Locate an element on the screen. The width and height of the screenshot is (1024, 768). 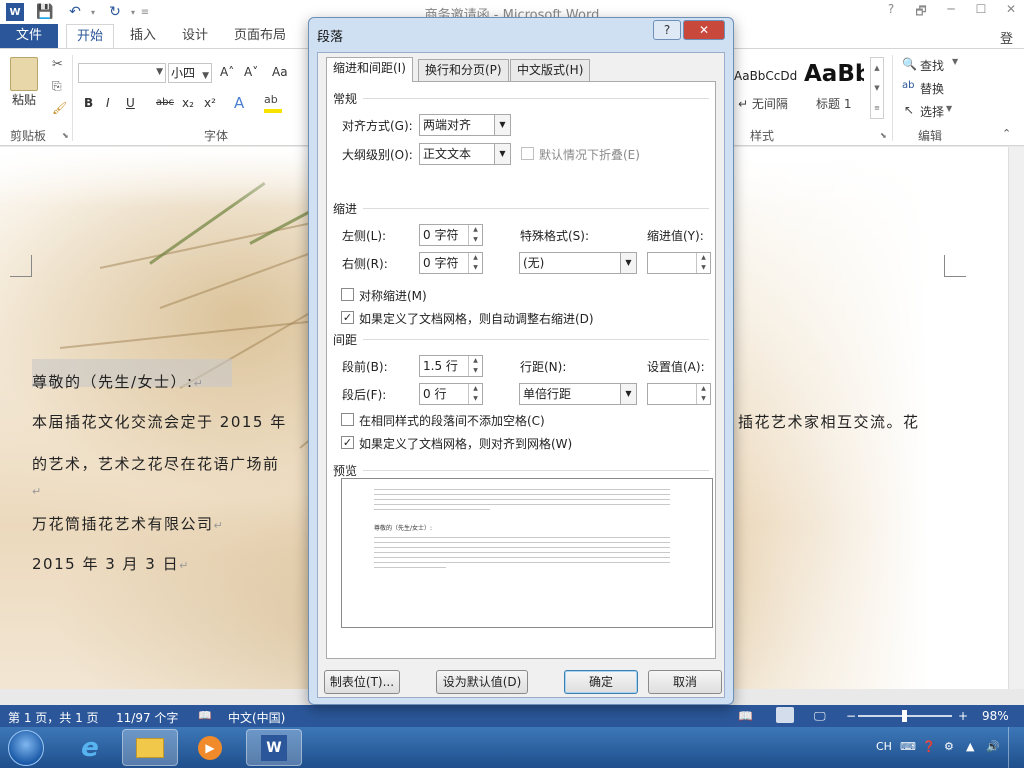
spacing-at-input: ▲ ▼ is located at coordinates (679, 394).